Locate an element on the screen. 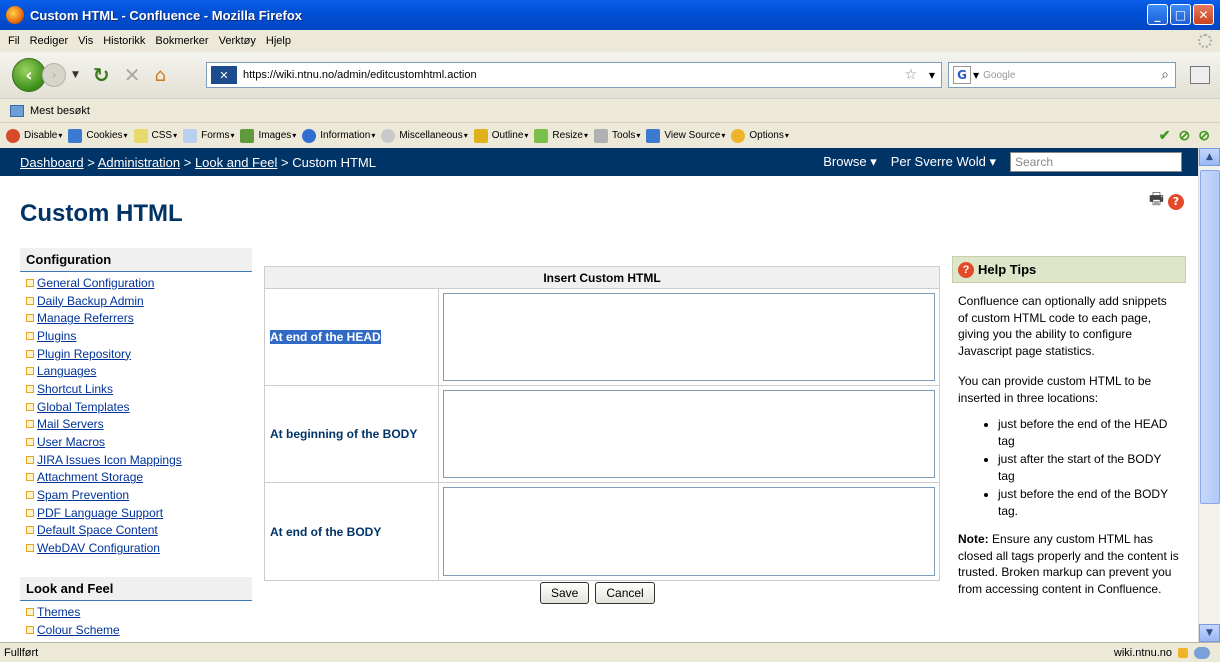  print-icon: 🖶 is located at coordinates (1156, 201).